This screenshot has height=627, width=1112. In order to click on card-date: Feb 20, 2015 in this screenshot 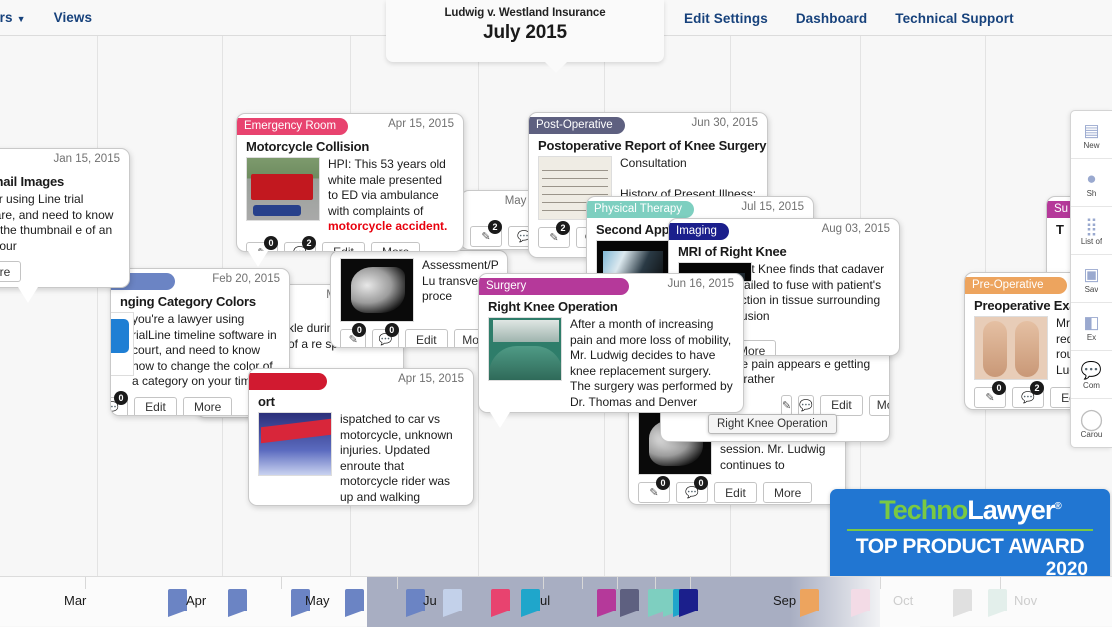, I will do `click(246, 279)`.